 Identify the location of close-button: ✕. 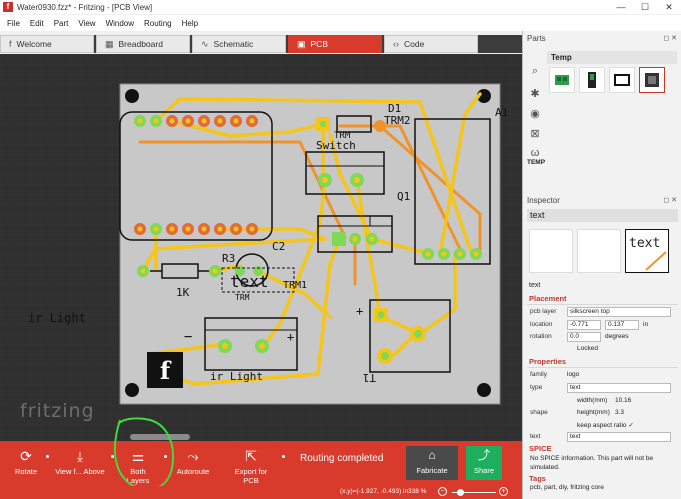
(669, 7).